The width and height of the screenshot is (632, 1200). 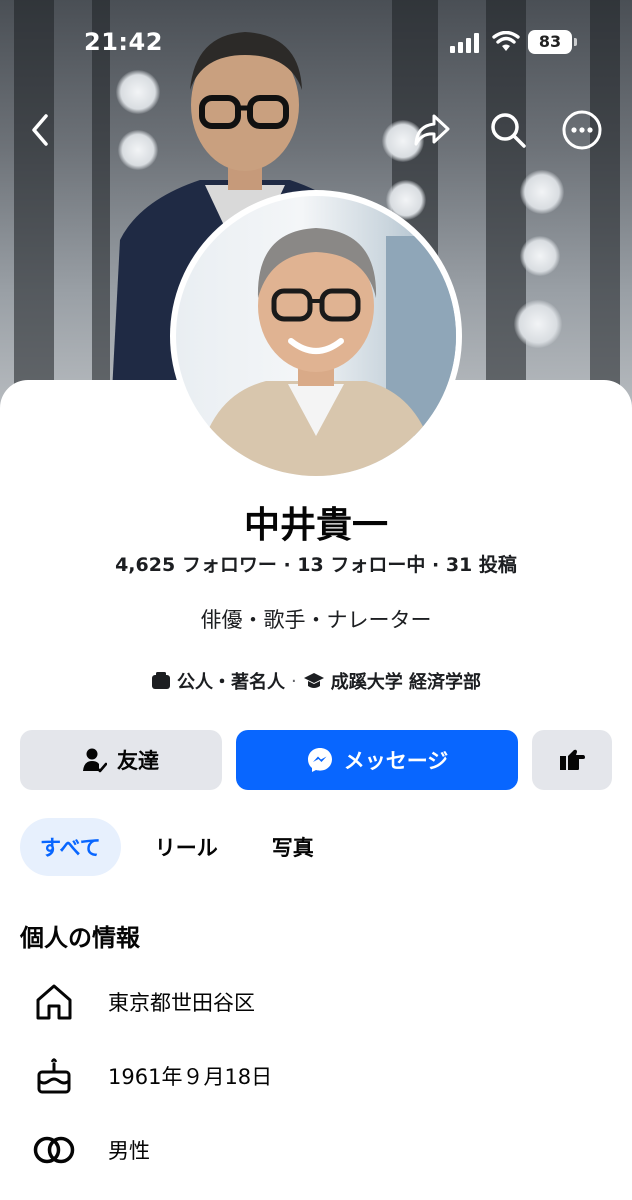 I want to click on info-row-location: 東京都世田谷区, so click(x=316, y=1002).